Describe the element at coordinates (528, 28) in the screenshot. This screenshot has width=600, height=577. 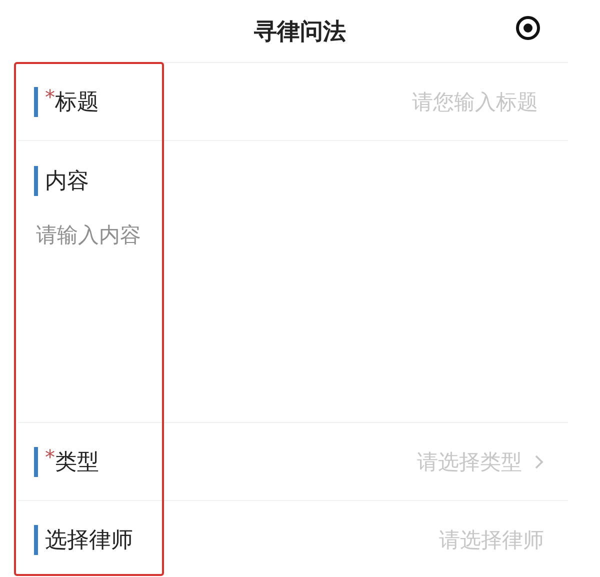
I see `record-icon` at that location.